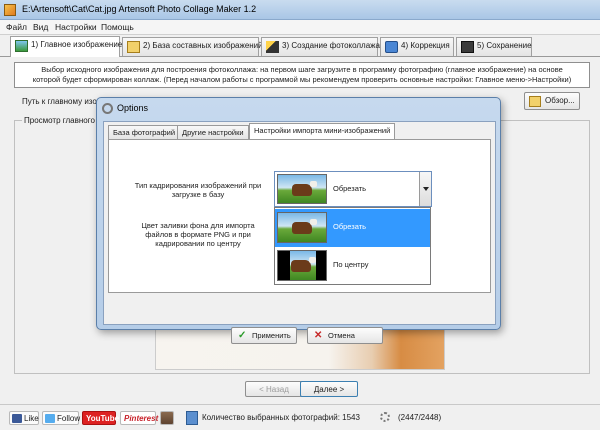 The width and height of the screenshot is (600, 430). Describe the element at coordinates (213, 132) in the screenshot. I see `tab-other-settings: Другие настройки` at that location.